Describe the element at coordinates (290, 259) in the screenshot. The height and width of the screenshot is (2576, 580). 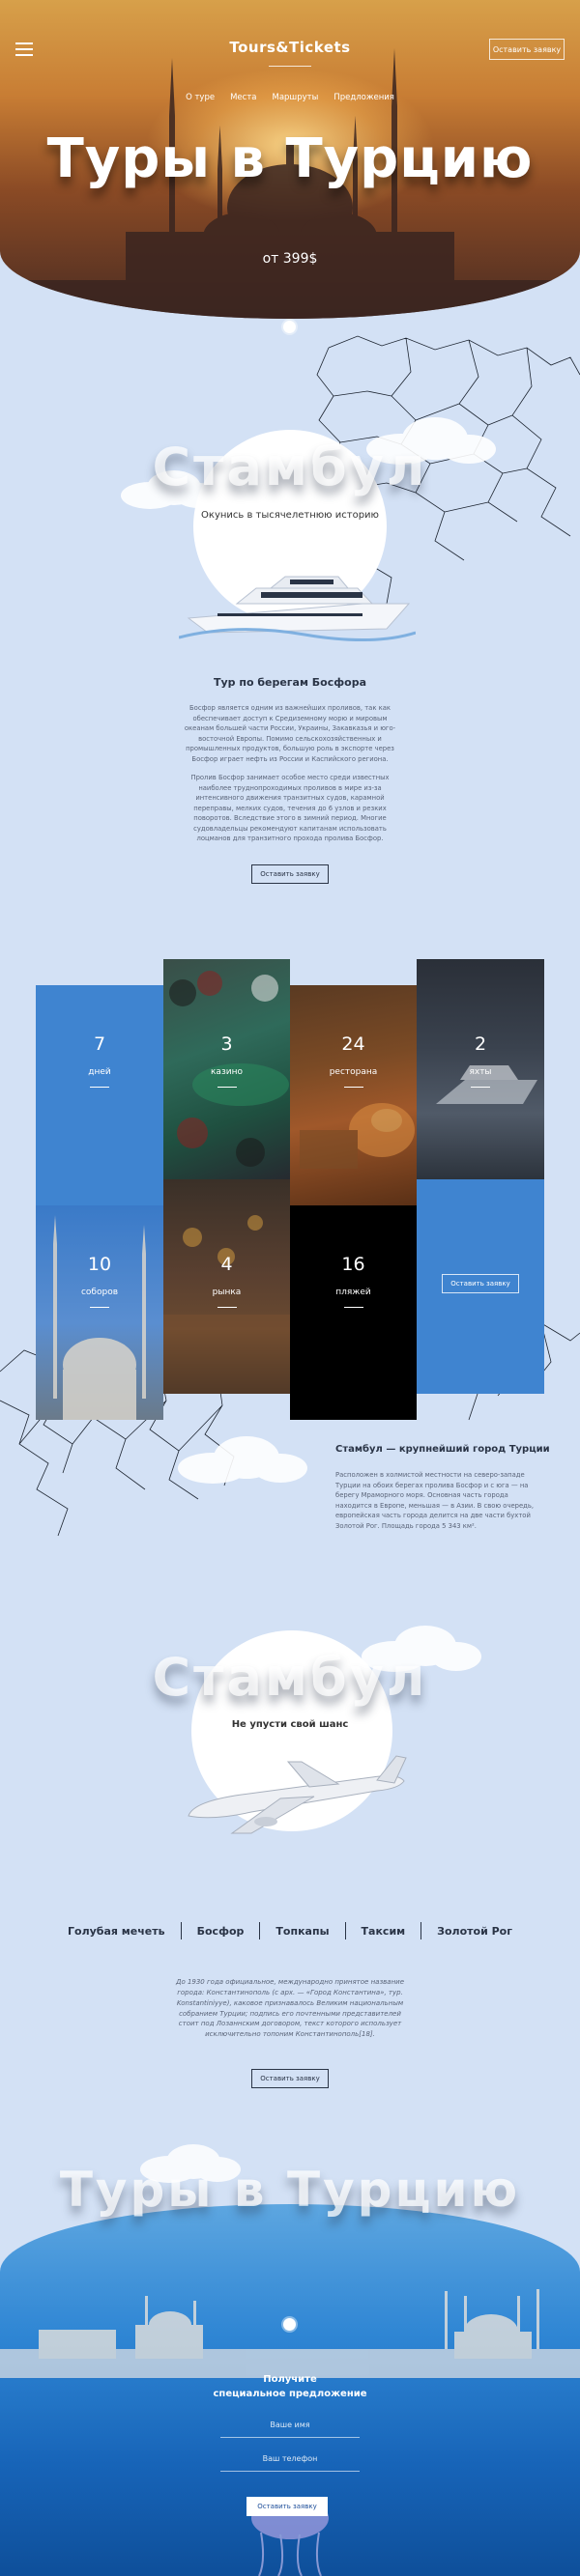
I see `hero-price: от 399$` at that location.